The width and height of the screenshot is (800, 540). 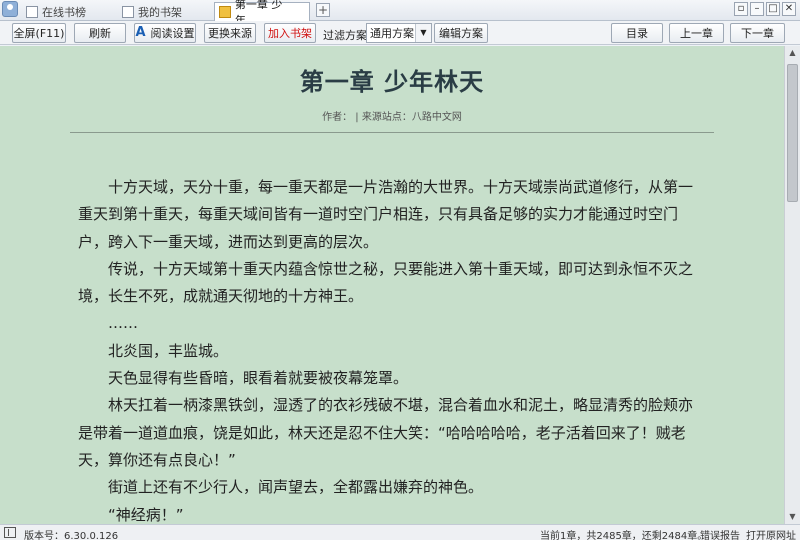 What do you see at coordinates (32, 11) in the screenshot?
I see `grid-icon` at bounding box center [32, 11].